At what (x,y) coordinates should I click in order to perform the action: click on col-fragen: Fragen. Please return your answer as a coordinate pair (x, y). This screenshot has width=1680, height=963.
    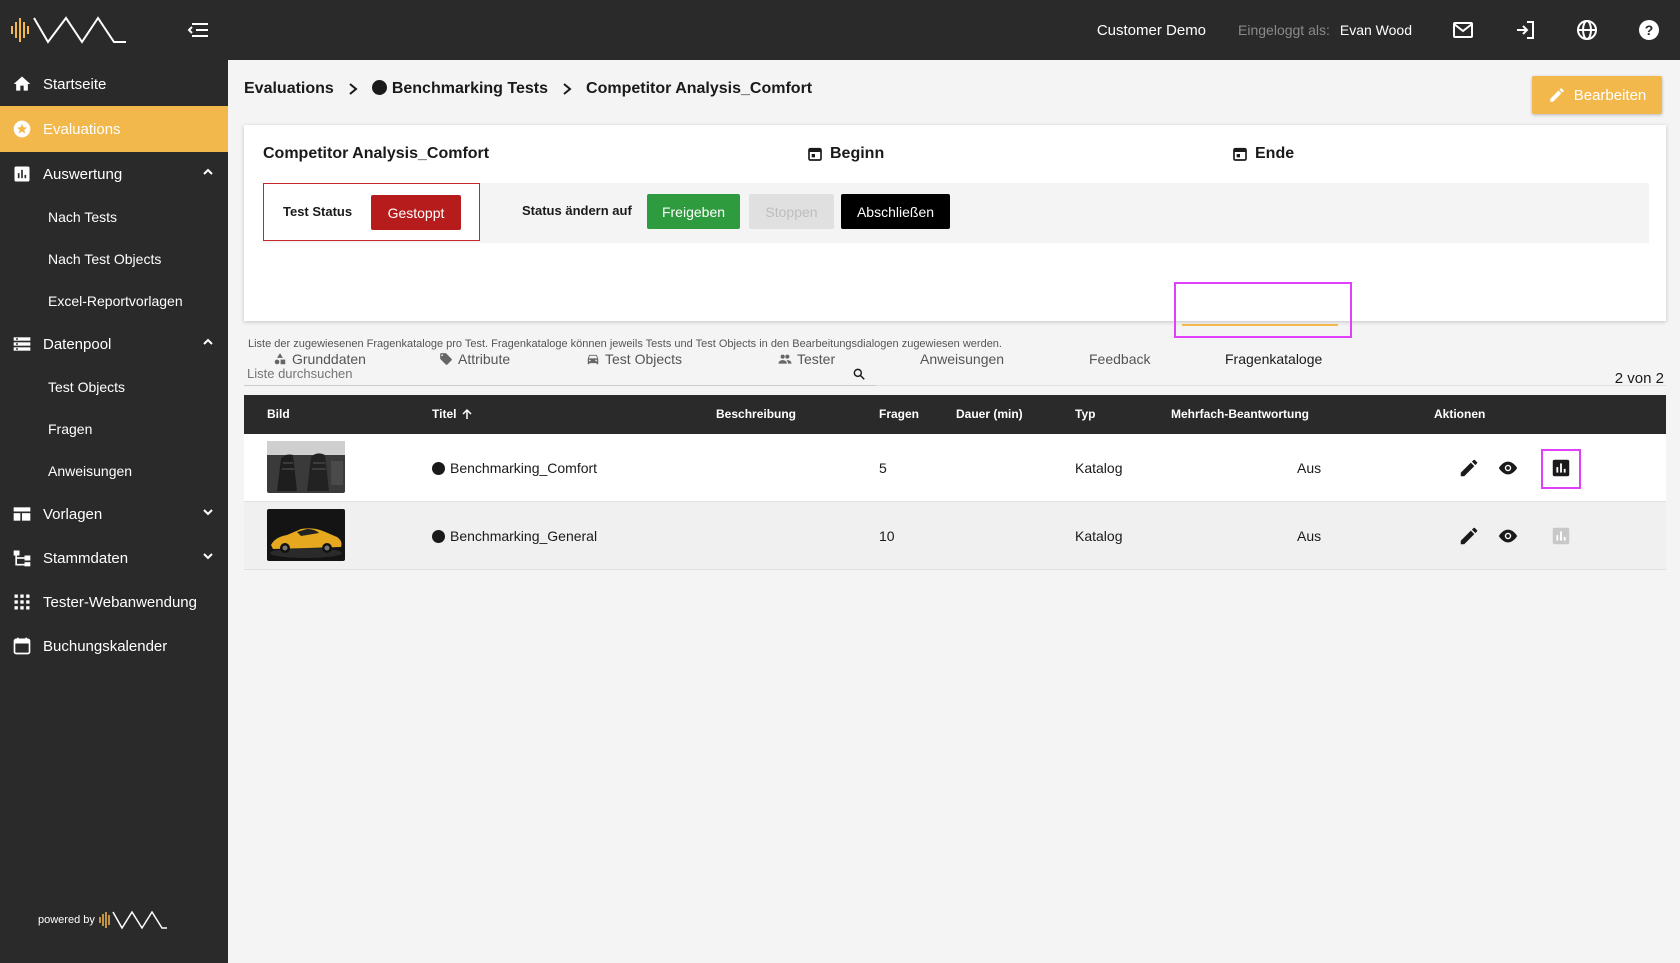
    Looking at the image, I should click on (899, 414).